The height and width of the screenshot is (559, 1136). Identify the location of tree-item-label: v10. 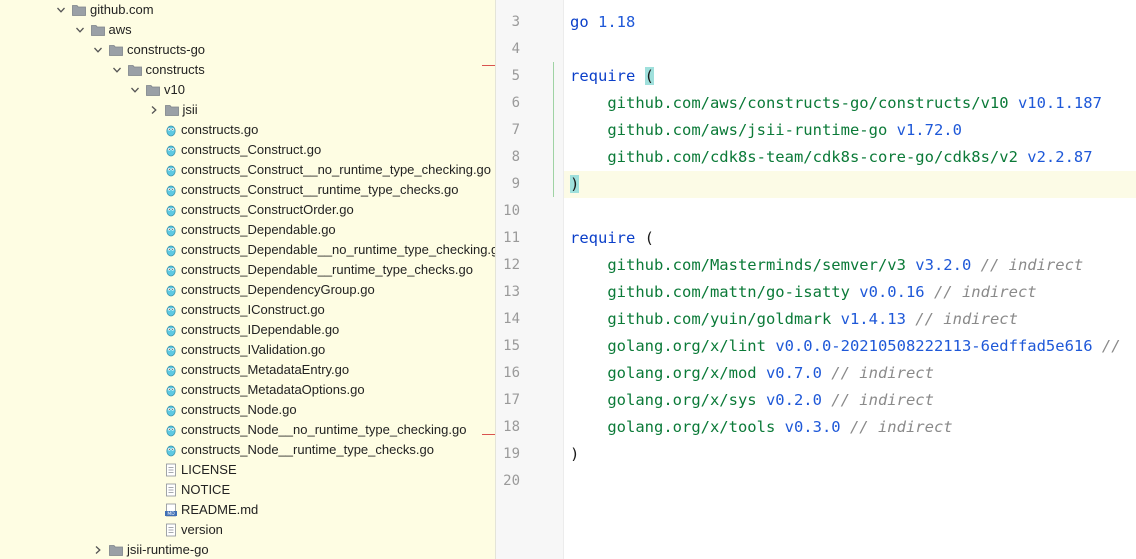
(174, 89).